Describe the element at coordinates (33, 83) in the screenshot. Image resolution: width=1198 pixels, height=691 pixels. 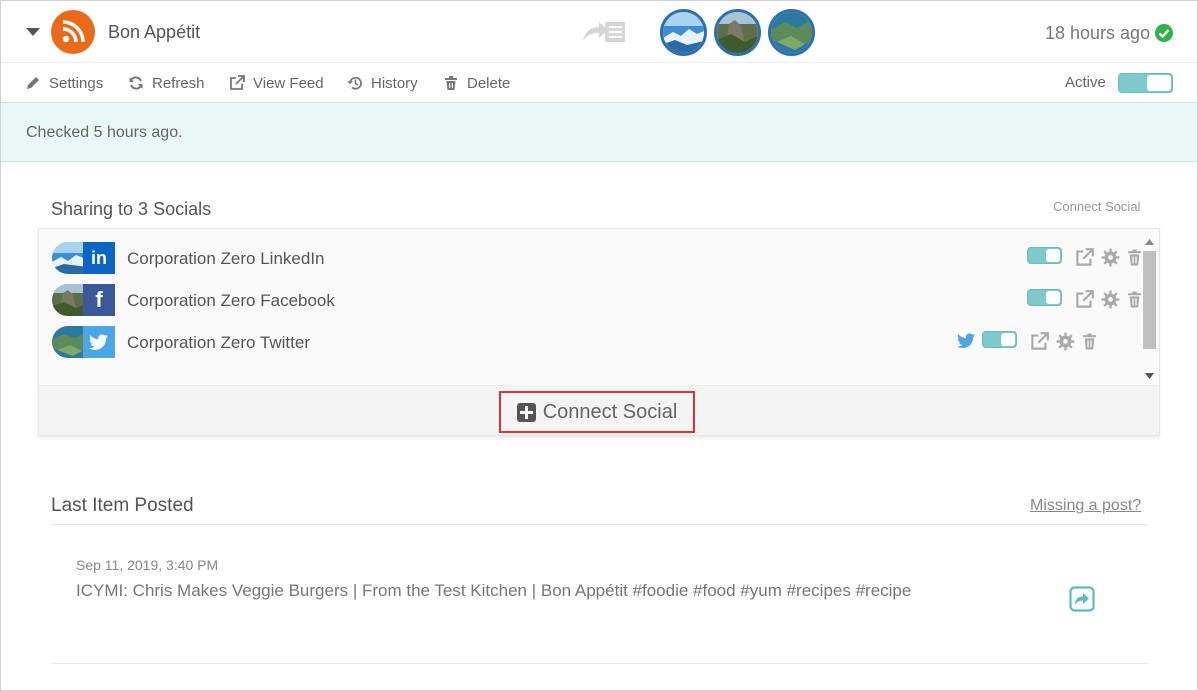
I see `pencil-icon` at that location.